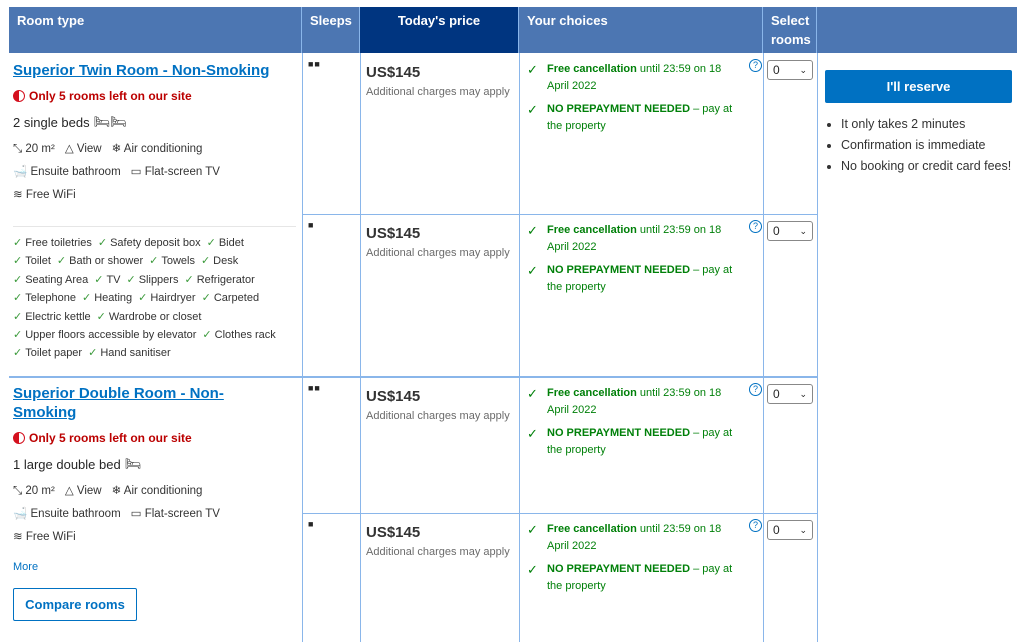 The image size is (1025, 642). I want to click on amenity: ✓ Slippers, so click(152, 279).